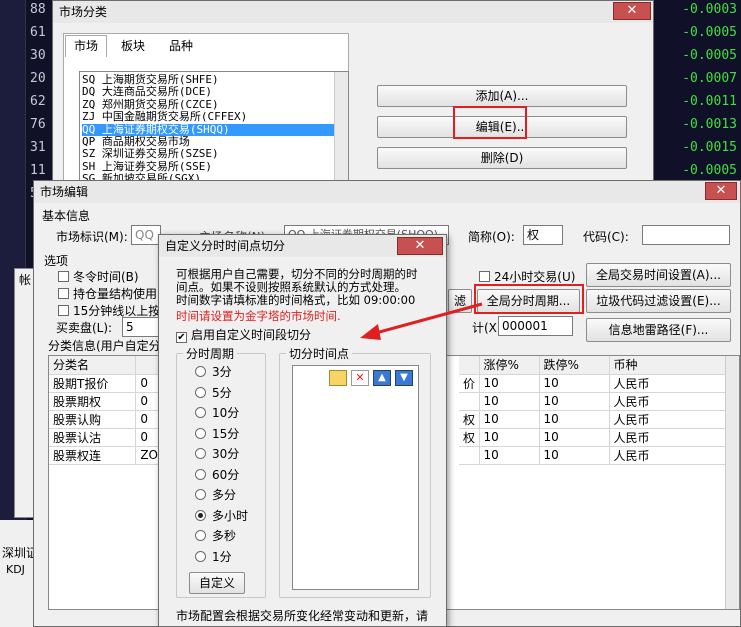 The width and height of the screenshot is (741, 627). Describe the element at coordinates (217, 474) in the screenshot. I see `period-option: 60分` at that location.